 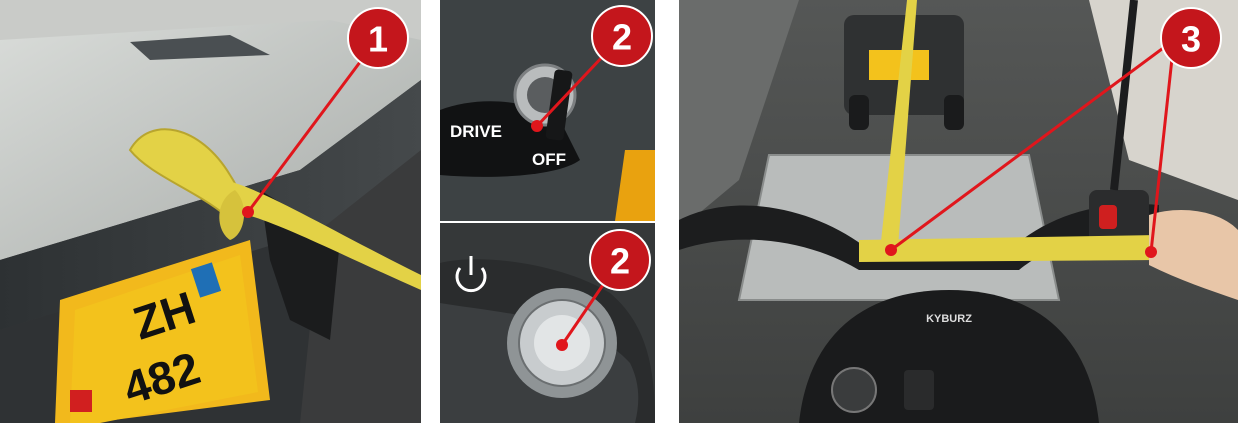 I want to click on callout-dot-2a, so click(x=537, y=126).